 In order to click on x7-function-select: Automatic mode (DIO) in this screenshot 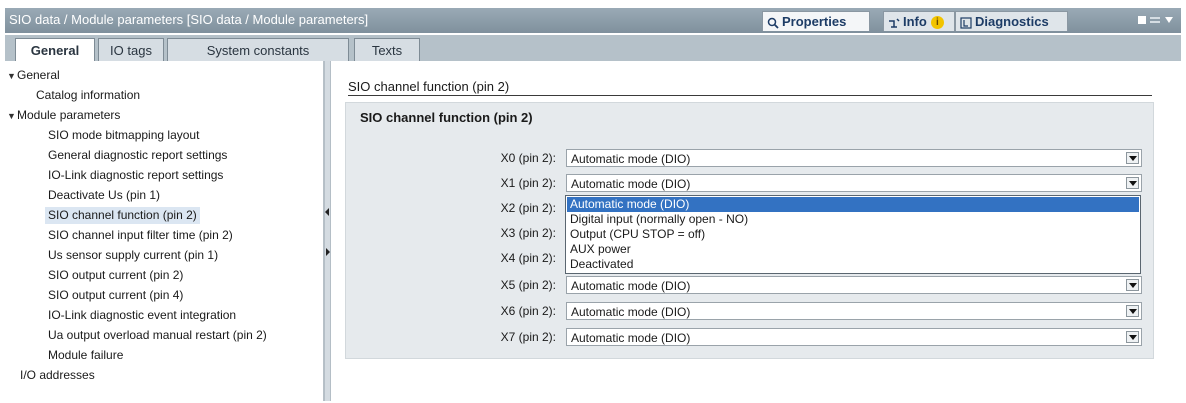, I will do `click(854, 337)`.